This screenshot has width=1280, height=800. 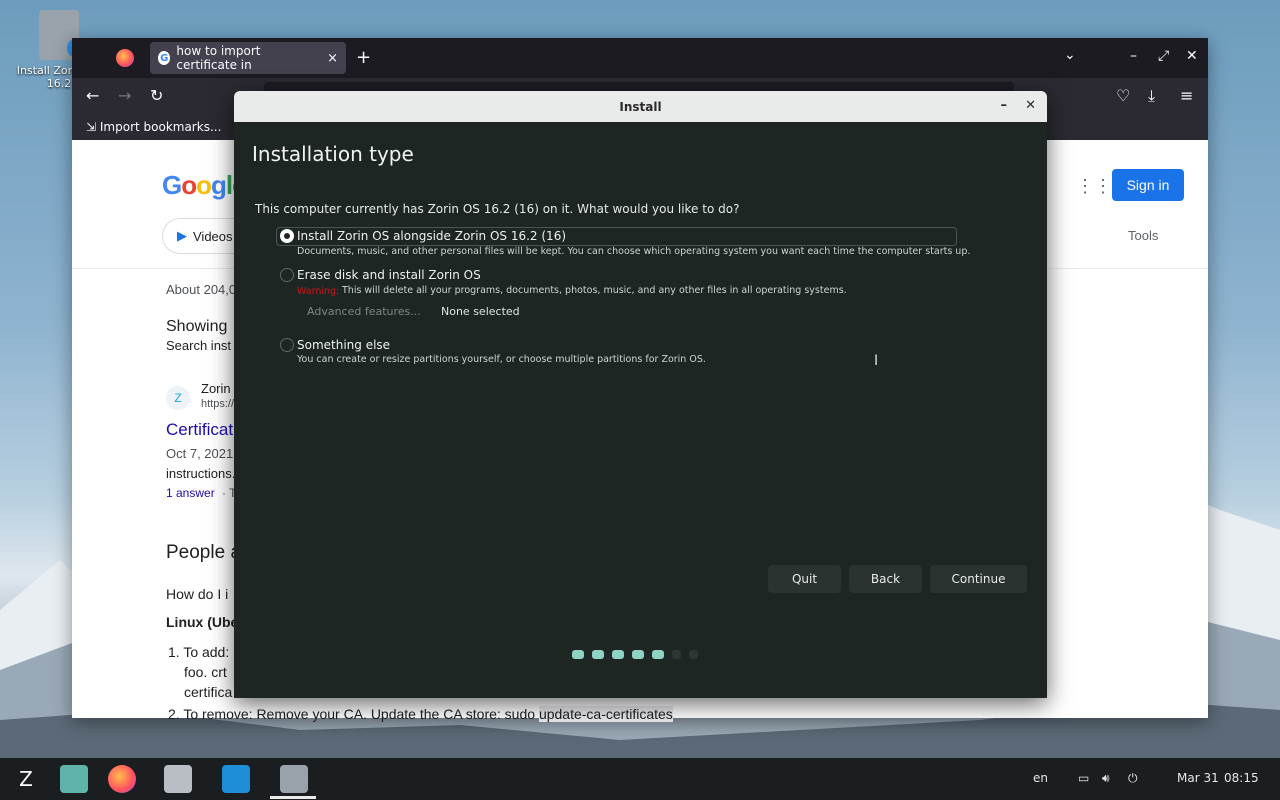 What do you see at coordinates (199, 430) in the screenshot?
I see `result-title-link: Certificat` at bounding box center [199, 430].